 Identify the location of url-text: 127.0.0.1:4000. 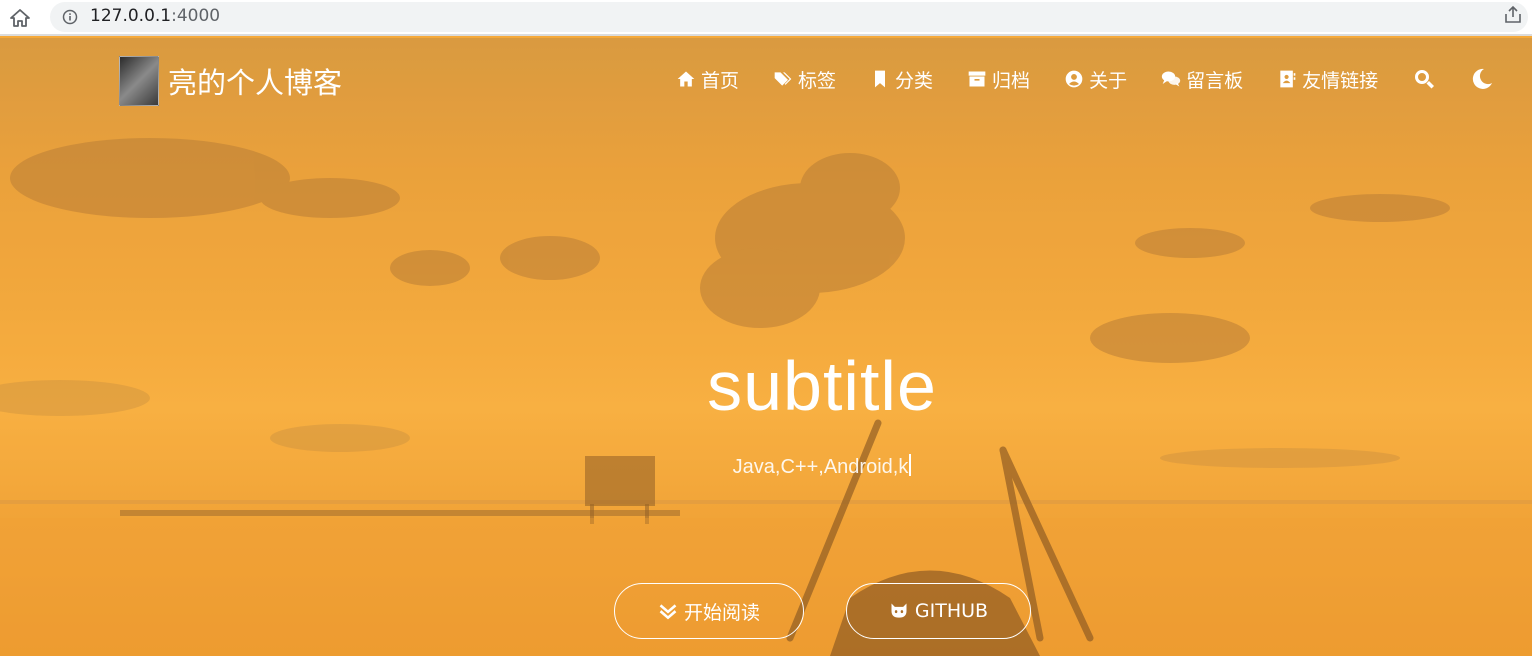
(155, 16).